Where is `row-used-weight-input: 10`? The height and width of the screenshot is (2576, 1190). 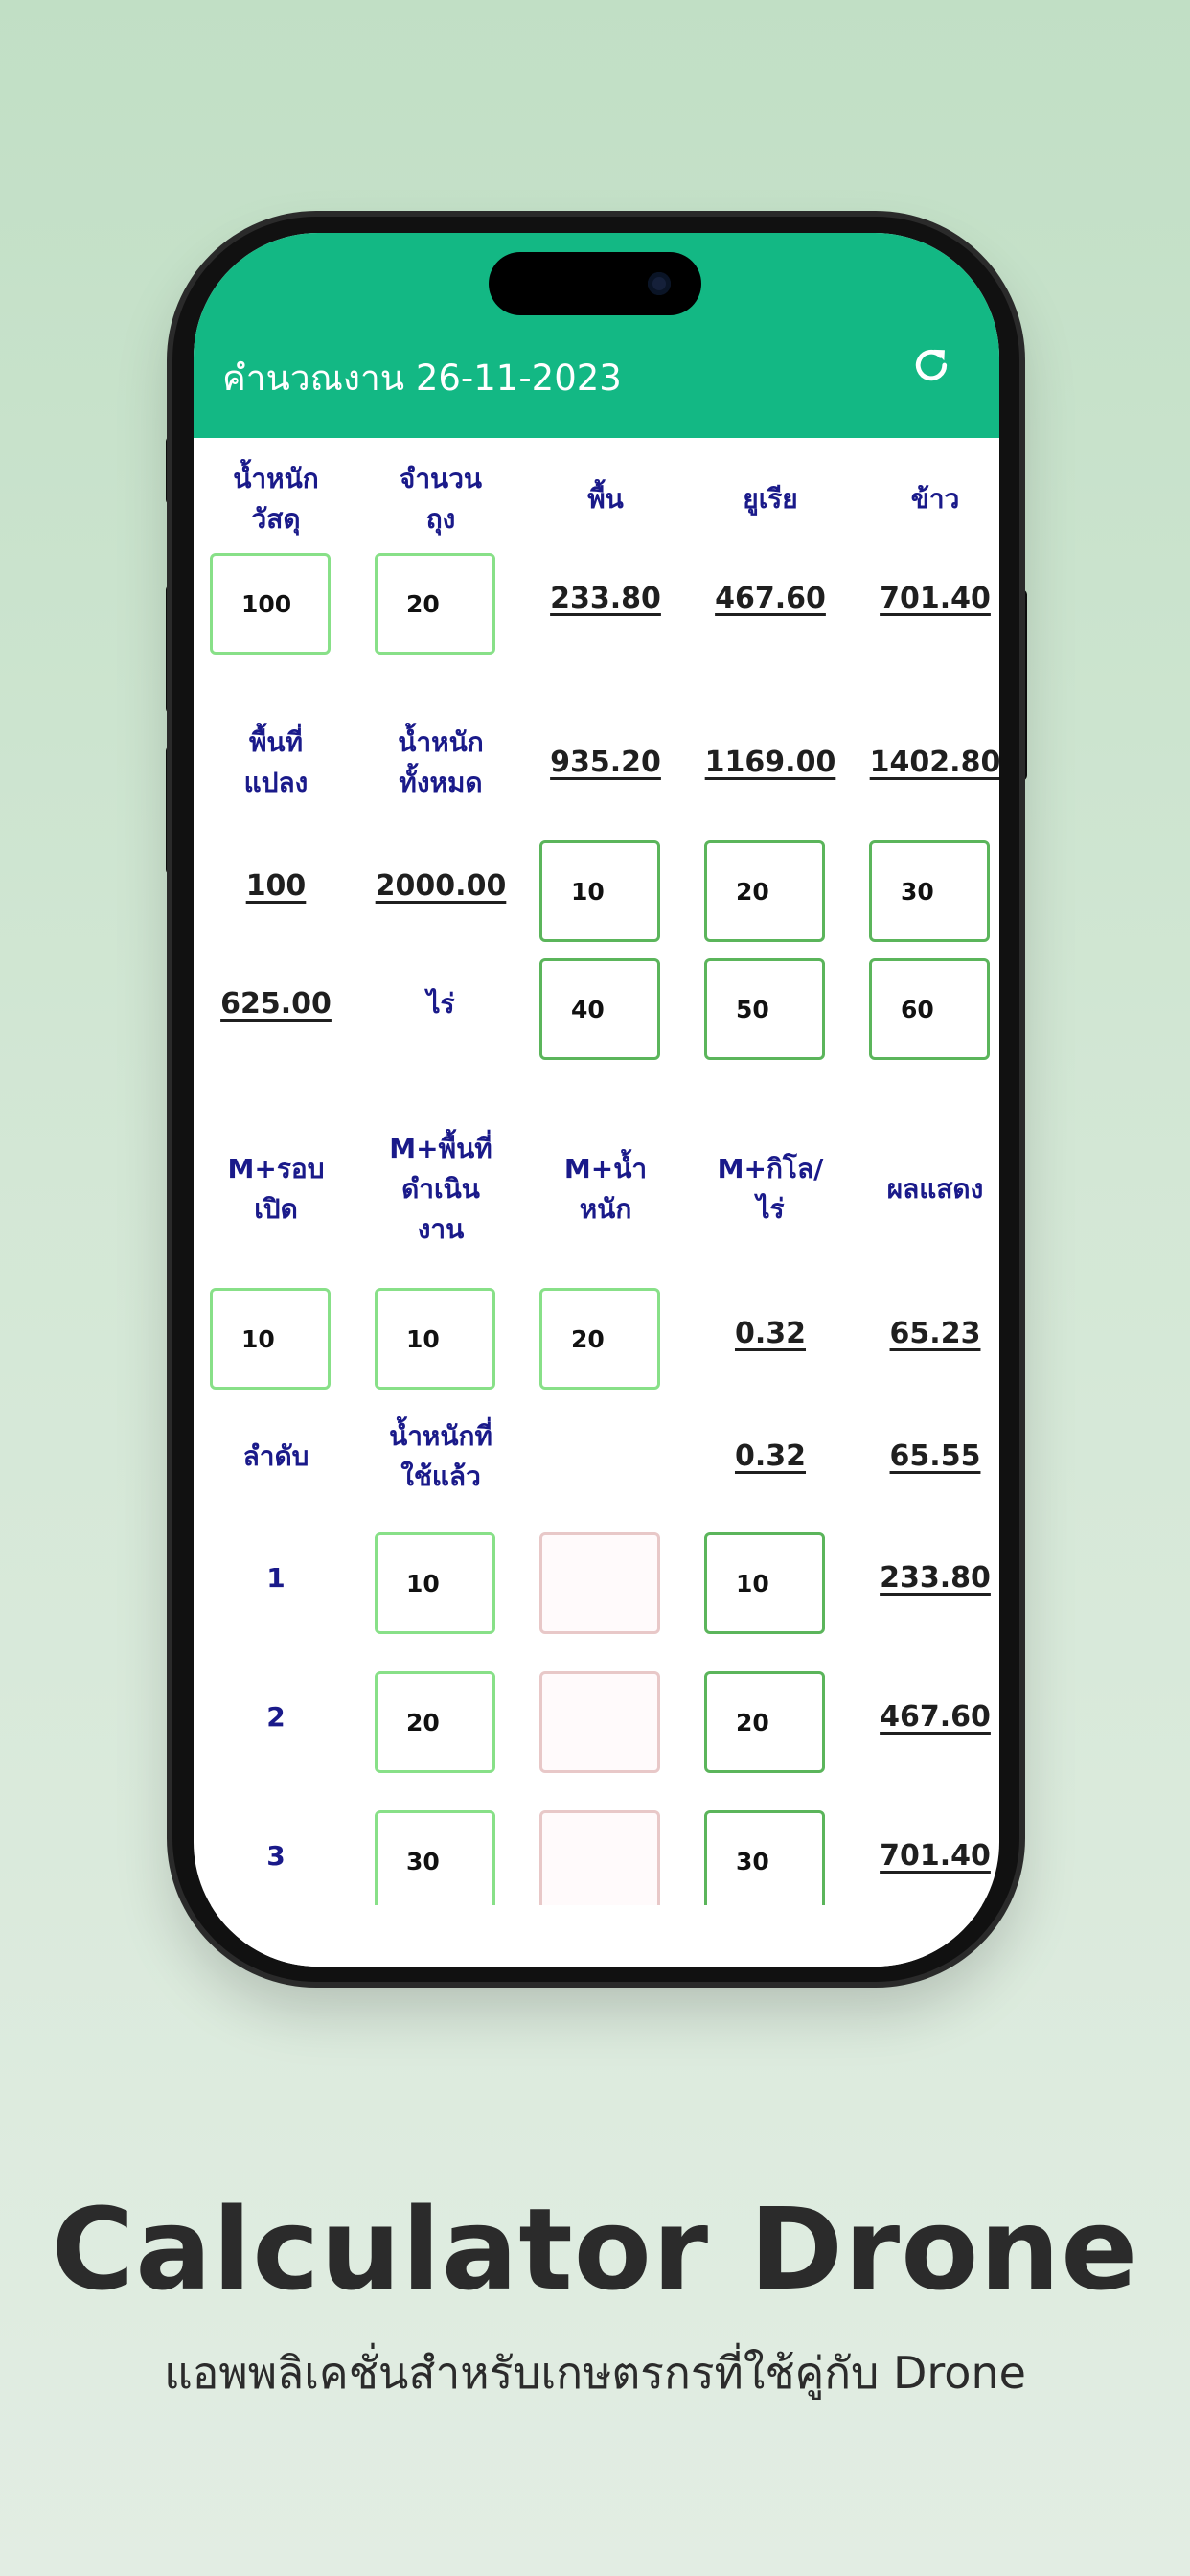
row-used-weight-input: 10 is located at coordinates (435, 1583).